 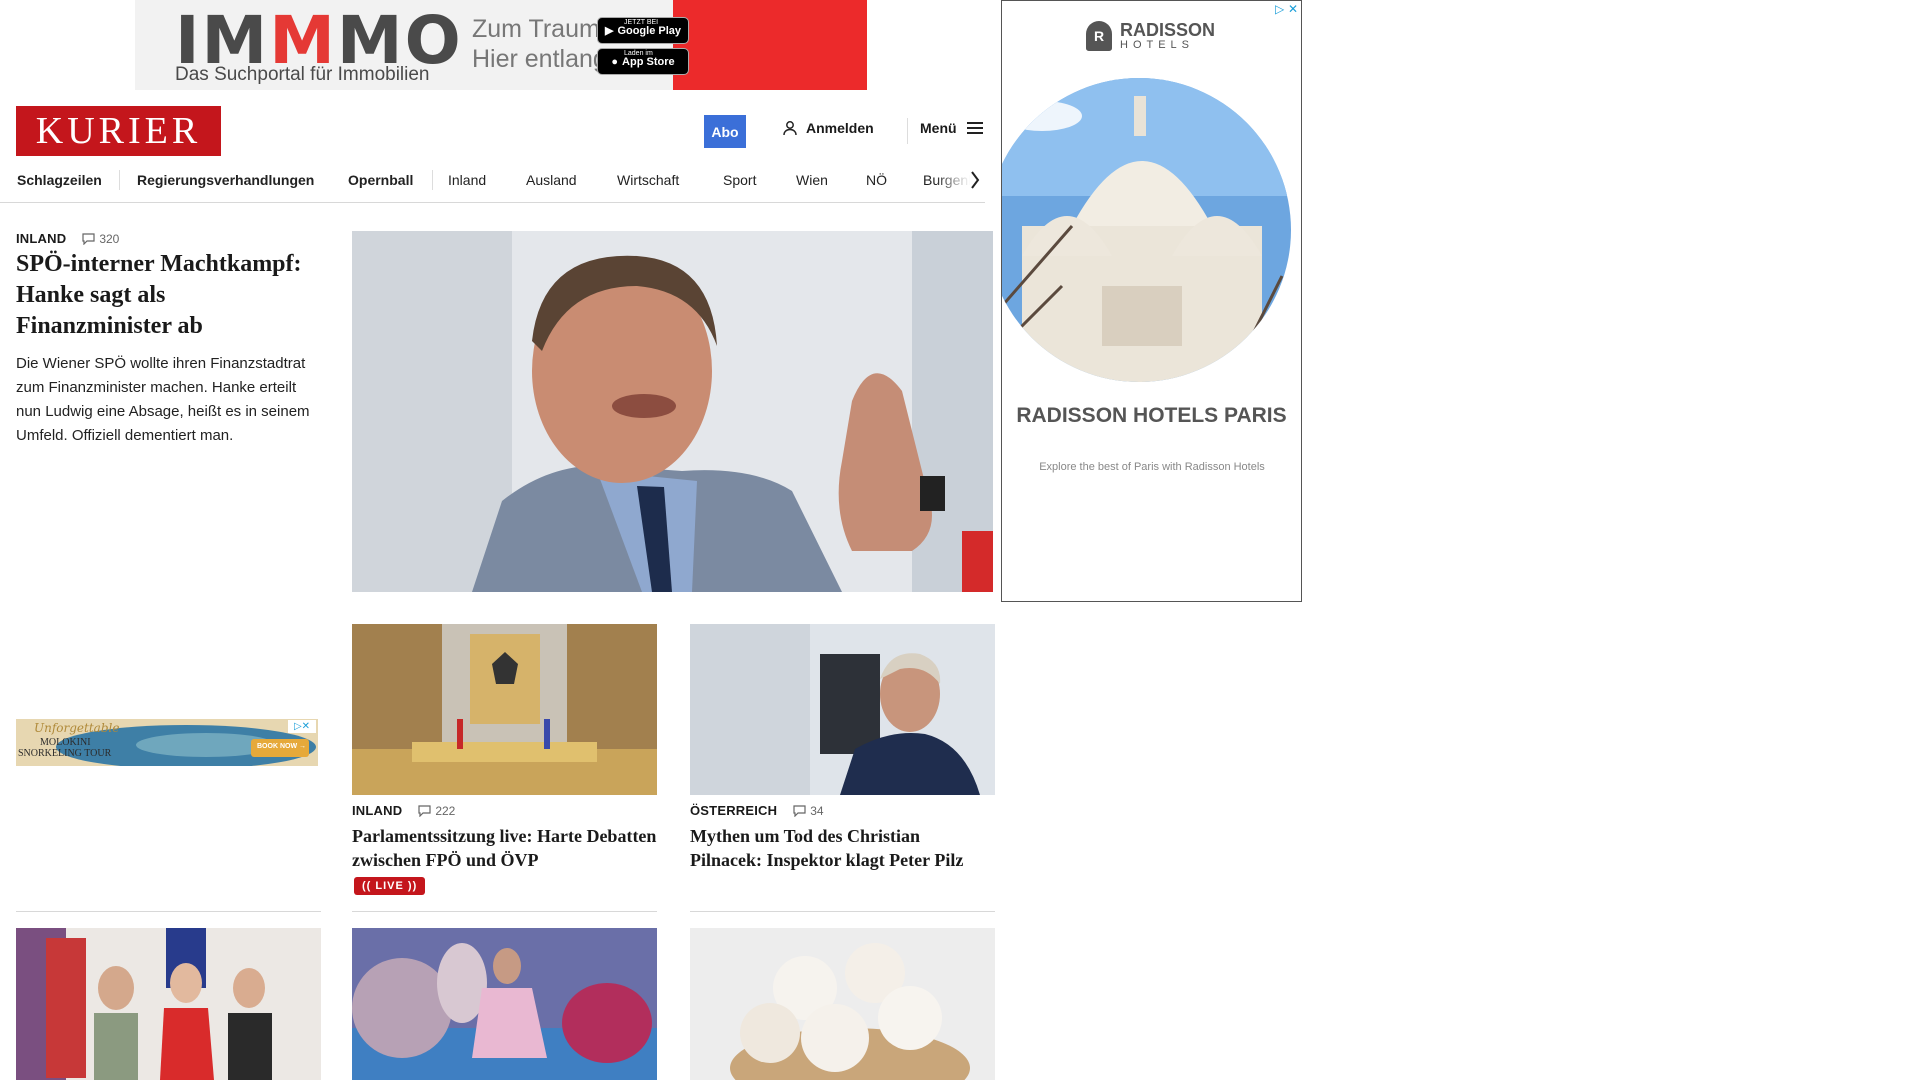 I want to click on bottom-card3-image, so click(x=842, y=1004).